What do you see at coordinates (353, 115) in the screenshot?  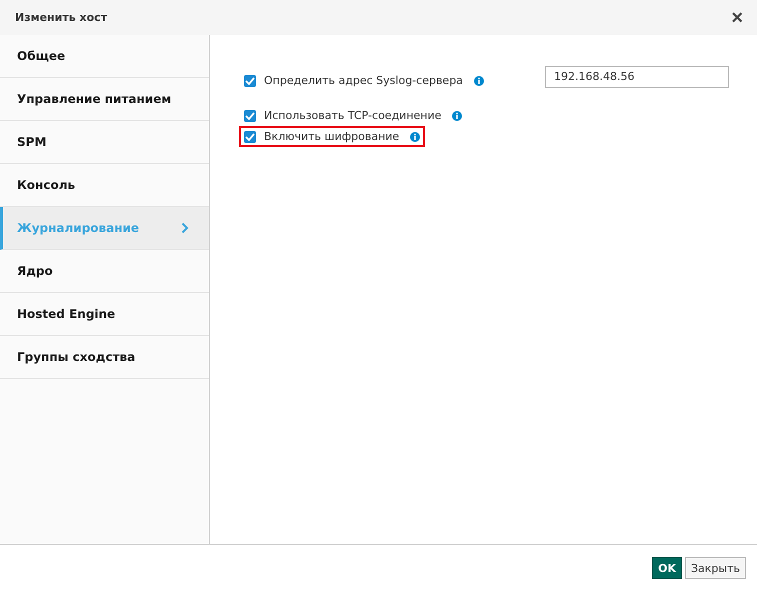 I see `checkbox-label: Использовать TCP-соединение` at bounding box center [353, 115].